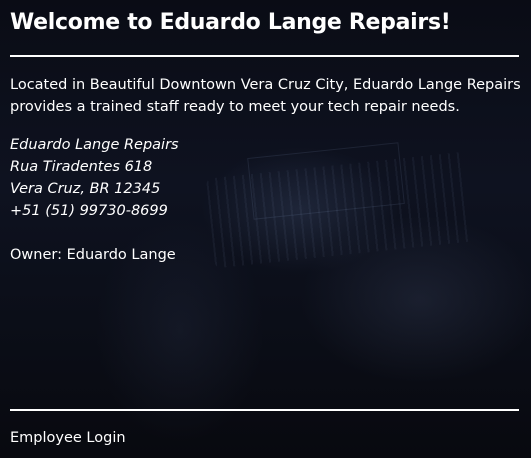 This screenshot has height=458, width=531. Describe the element at coordinates (94, 145) in the screenshot. I see `business-name: Eduardo Lange Repairs` at that location.